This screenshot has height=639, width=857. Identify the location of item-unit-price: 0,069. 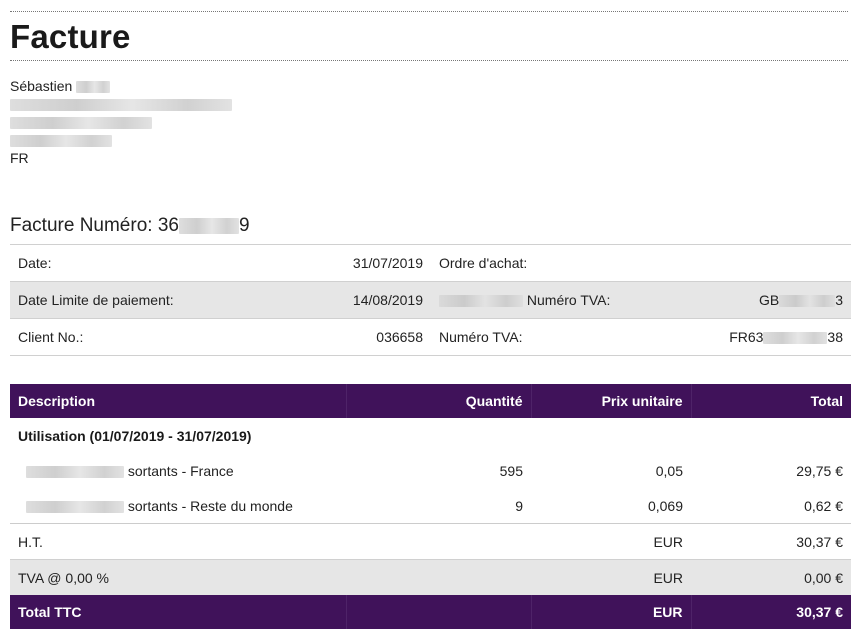
(665, 505).